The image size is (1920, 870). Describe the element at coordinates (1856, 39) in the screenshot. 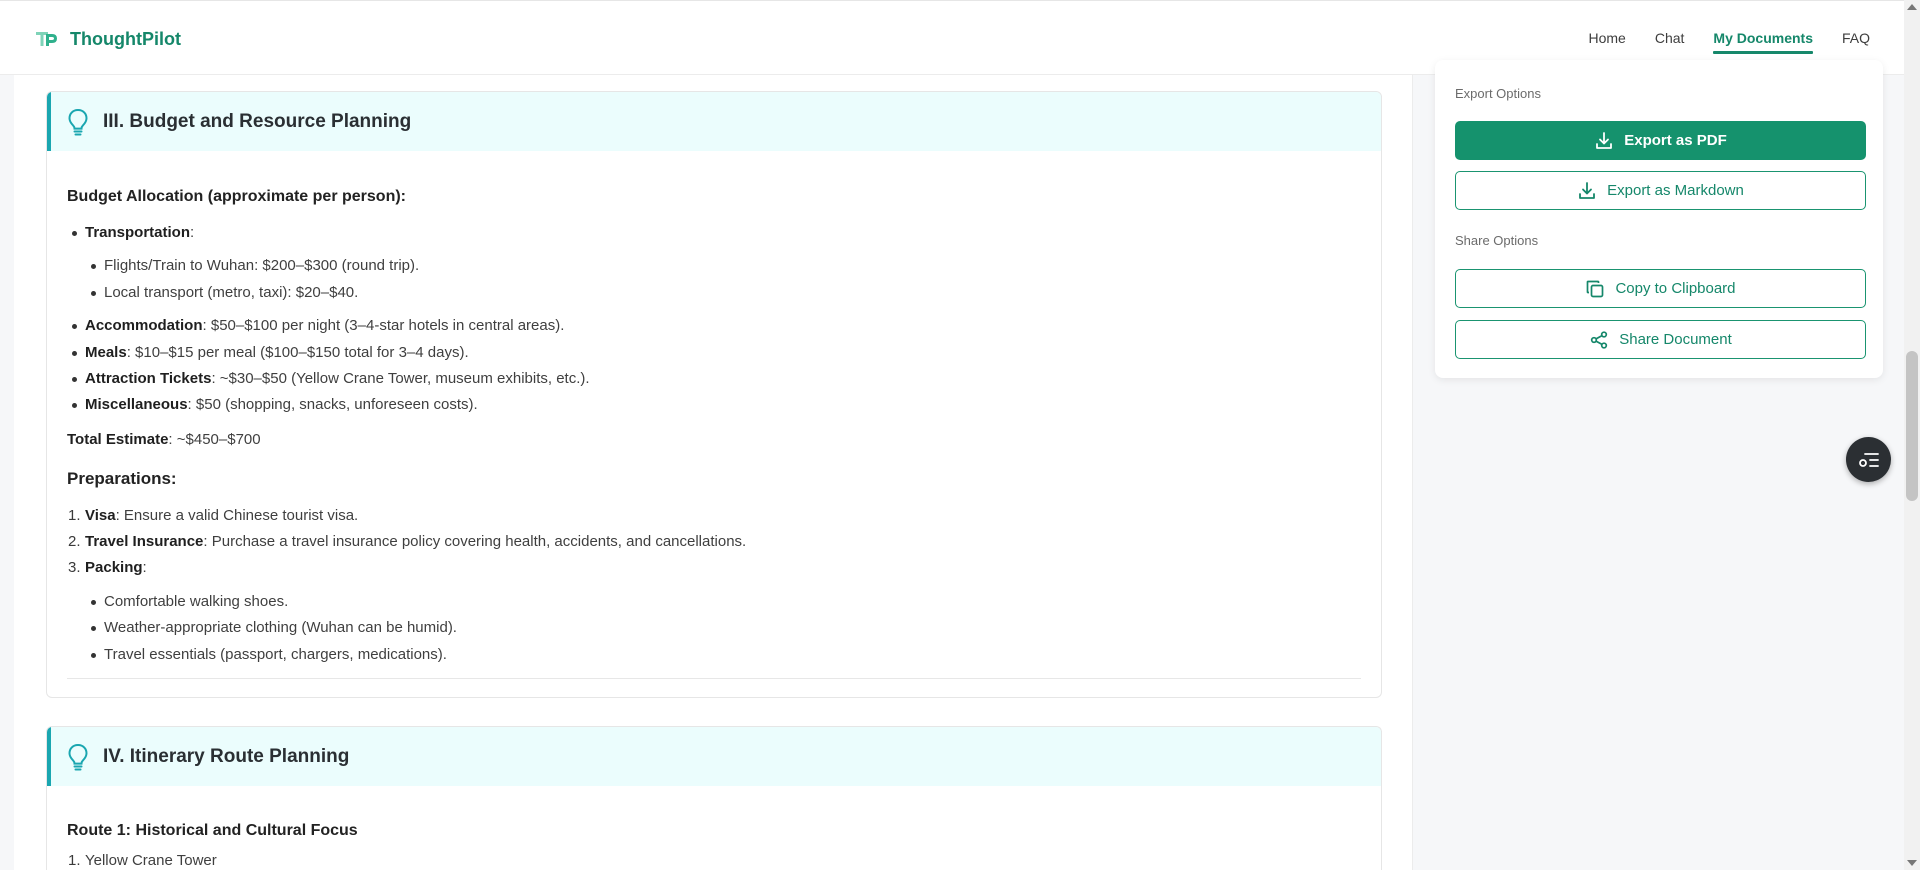

I see `nav-faq: FAQ` at that location.